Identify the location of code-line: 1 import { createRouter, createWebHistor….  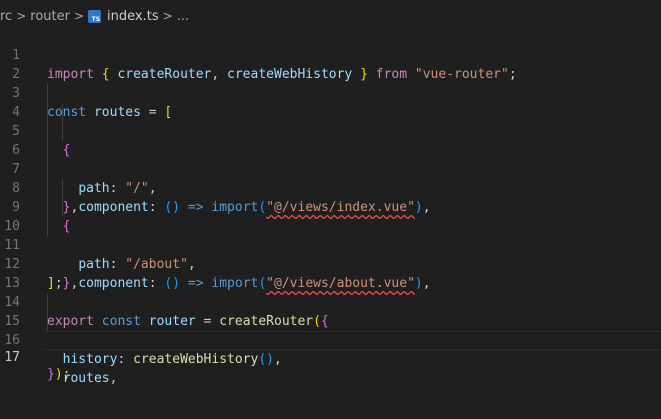
(330, 54).